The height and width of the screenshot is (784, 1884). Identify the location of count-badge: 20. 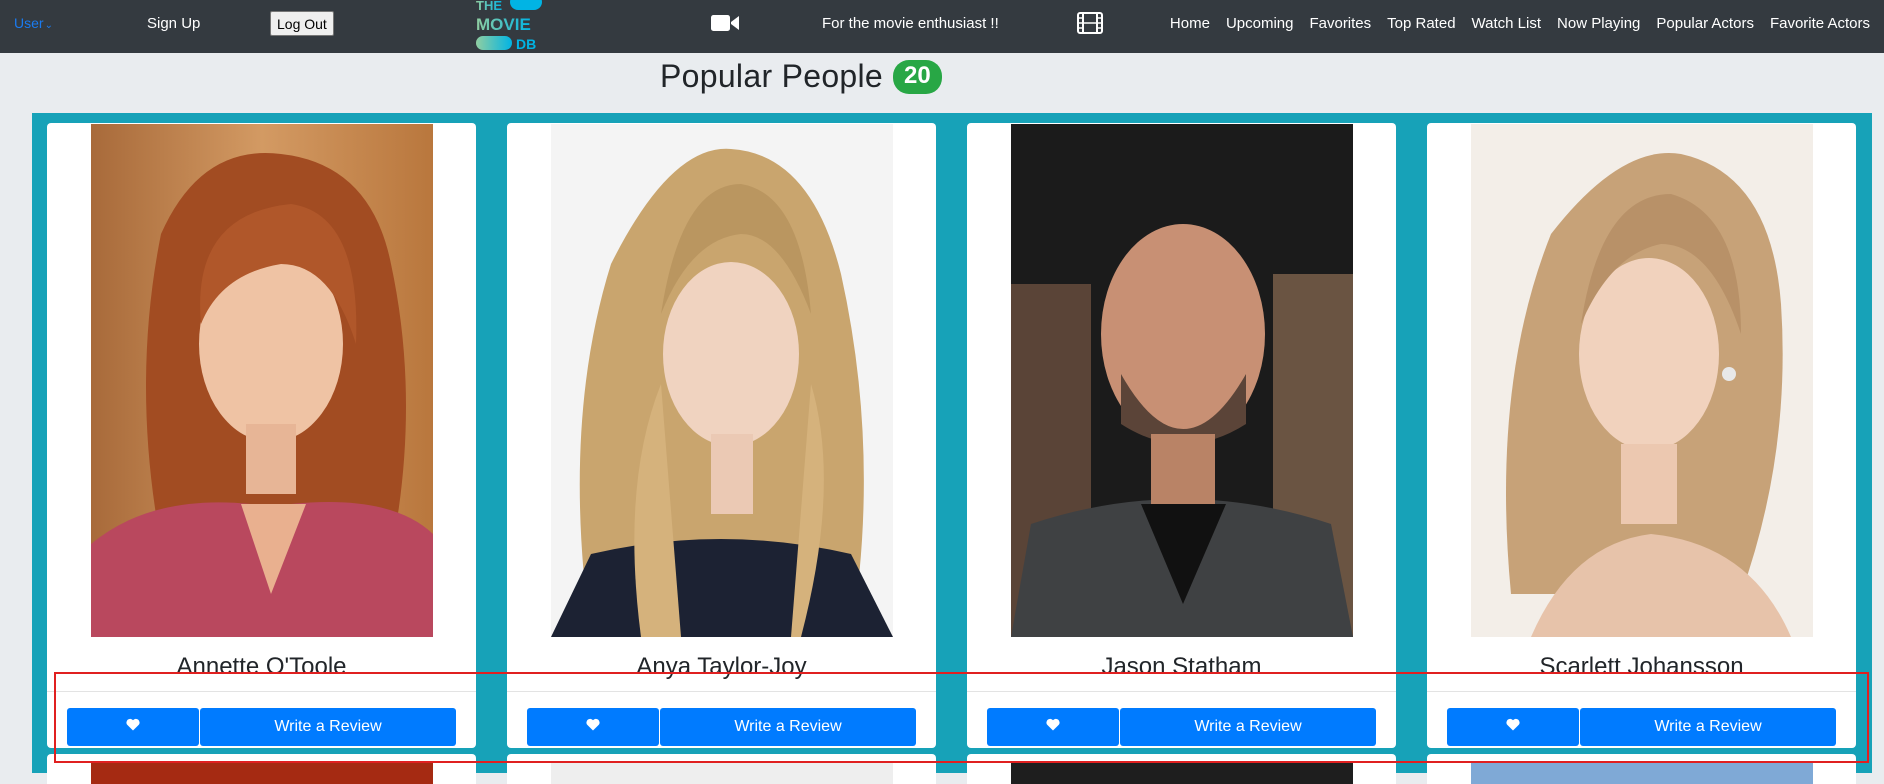
(917, 76).